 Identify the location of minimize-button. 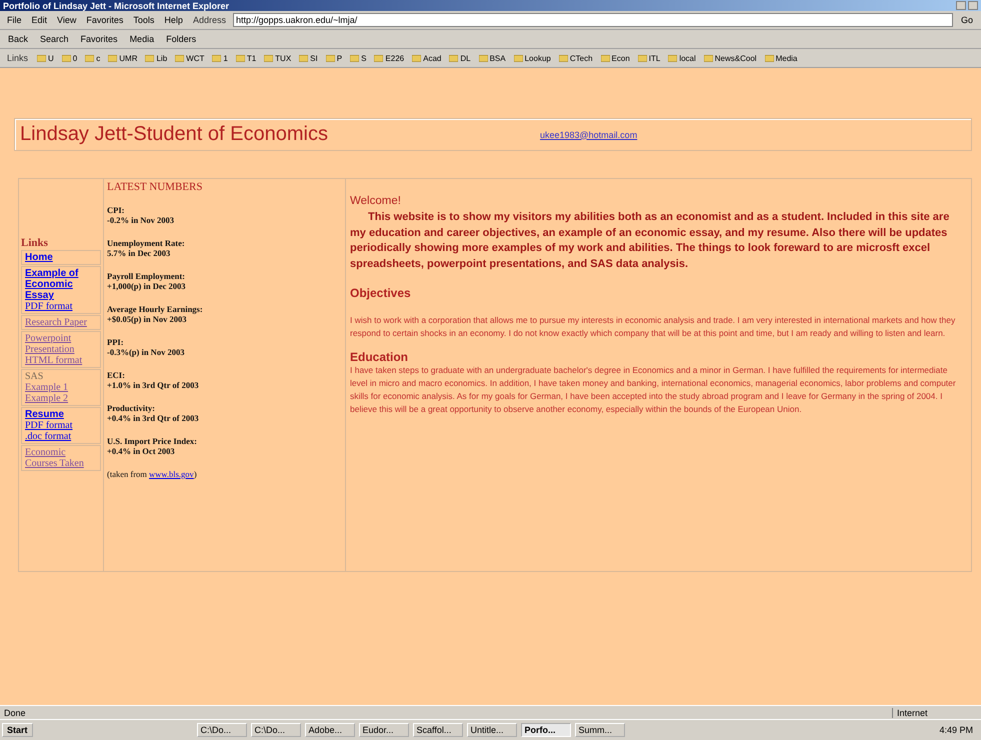
(961, 5).